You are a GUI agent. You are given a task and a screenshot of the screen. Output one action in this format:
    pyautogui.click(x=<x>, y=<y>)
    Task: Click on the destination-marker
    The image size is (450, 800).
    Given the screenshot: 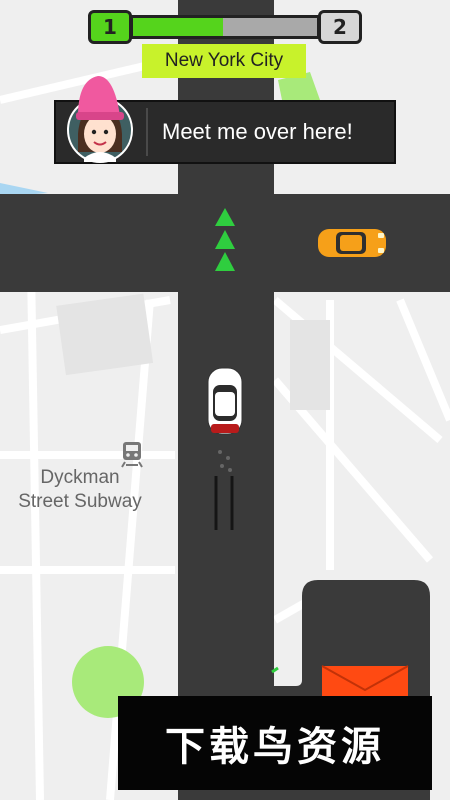 What is the action you would take?
    pyautogui.click(x=365, y=683)
    